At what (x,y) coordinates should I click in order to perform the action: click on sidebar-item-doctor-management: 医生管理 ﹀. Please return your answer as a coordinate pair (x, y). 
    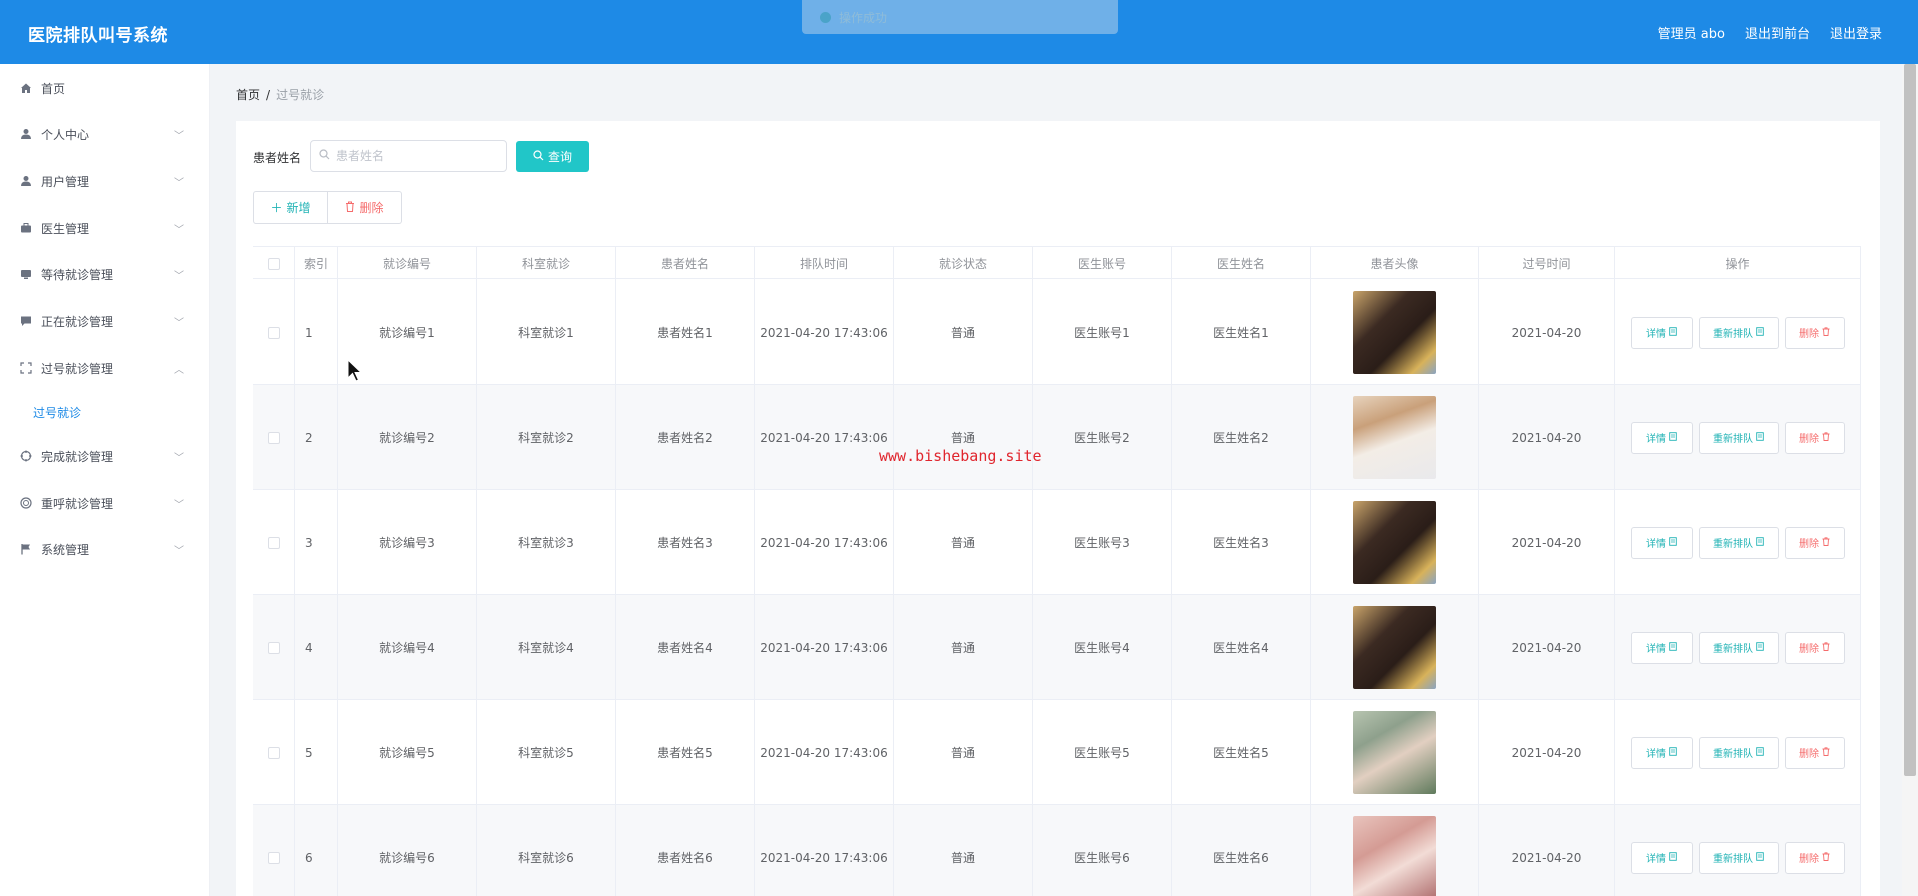
    Looking at the image, I should click on (105, 228).